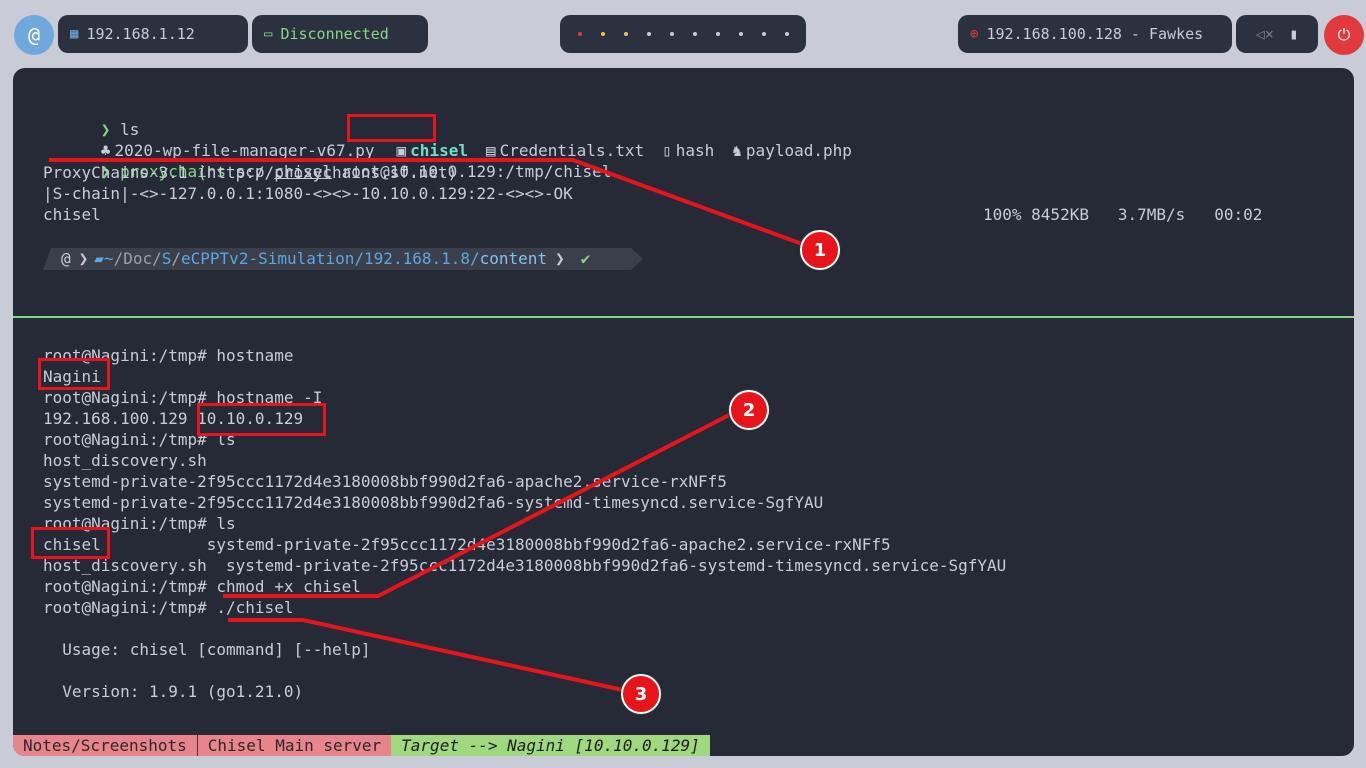  Describe the element at coordinates (1277, 34) in the screenshot. I see `system-tray: ◁× ▮` at that location.